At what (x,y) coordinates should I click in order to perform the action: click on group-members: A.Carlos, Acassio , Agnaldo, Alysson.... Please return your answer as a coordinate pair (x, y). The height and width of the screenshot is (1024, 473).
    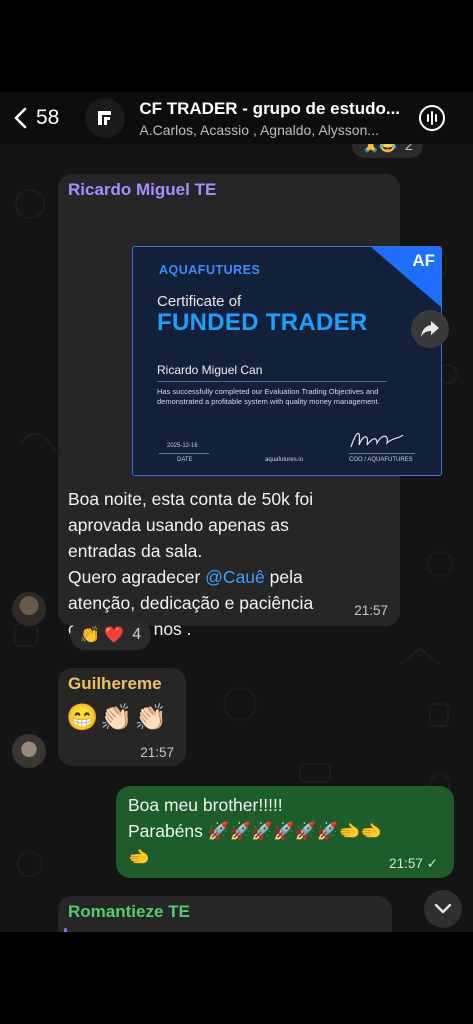
    Looking at the image, I should click on (259, 129).